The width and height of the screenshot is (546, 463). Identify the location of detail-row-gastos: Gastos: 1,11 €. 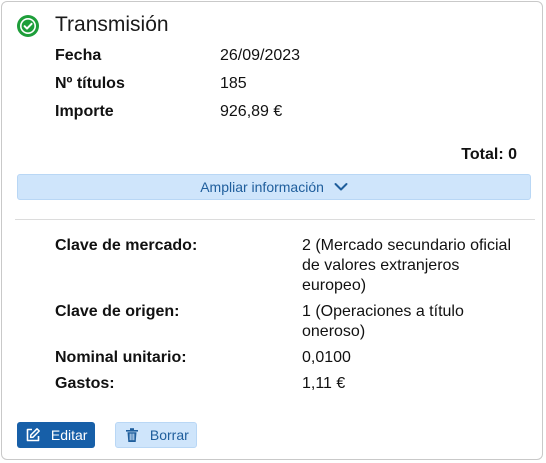
(290, 384).